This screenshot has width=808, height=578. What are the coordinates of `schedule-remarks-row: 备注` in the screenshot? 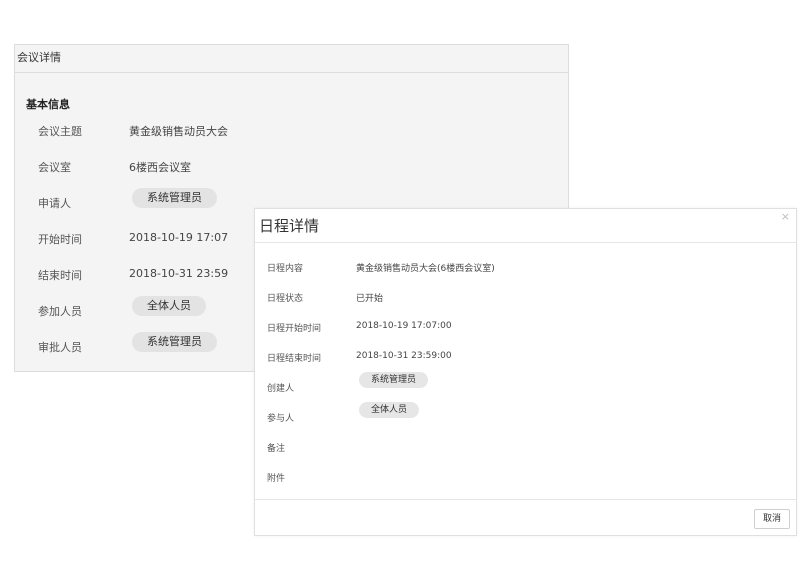 It's located at (525, 448).